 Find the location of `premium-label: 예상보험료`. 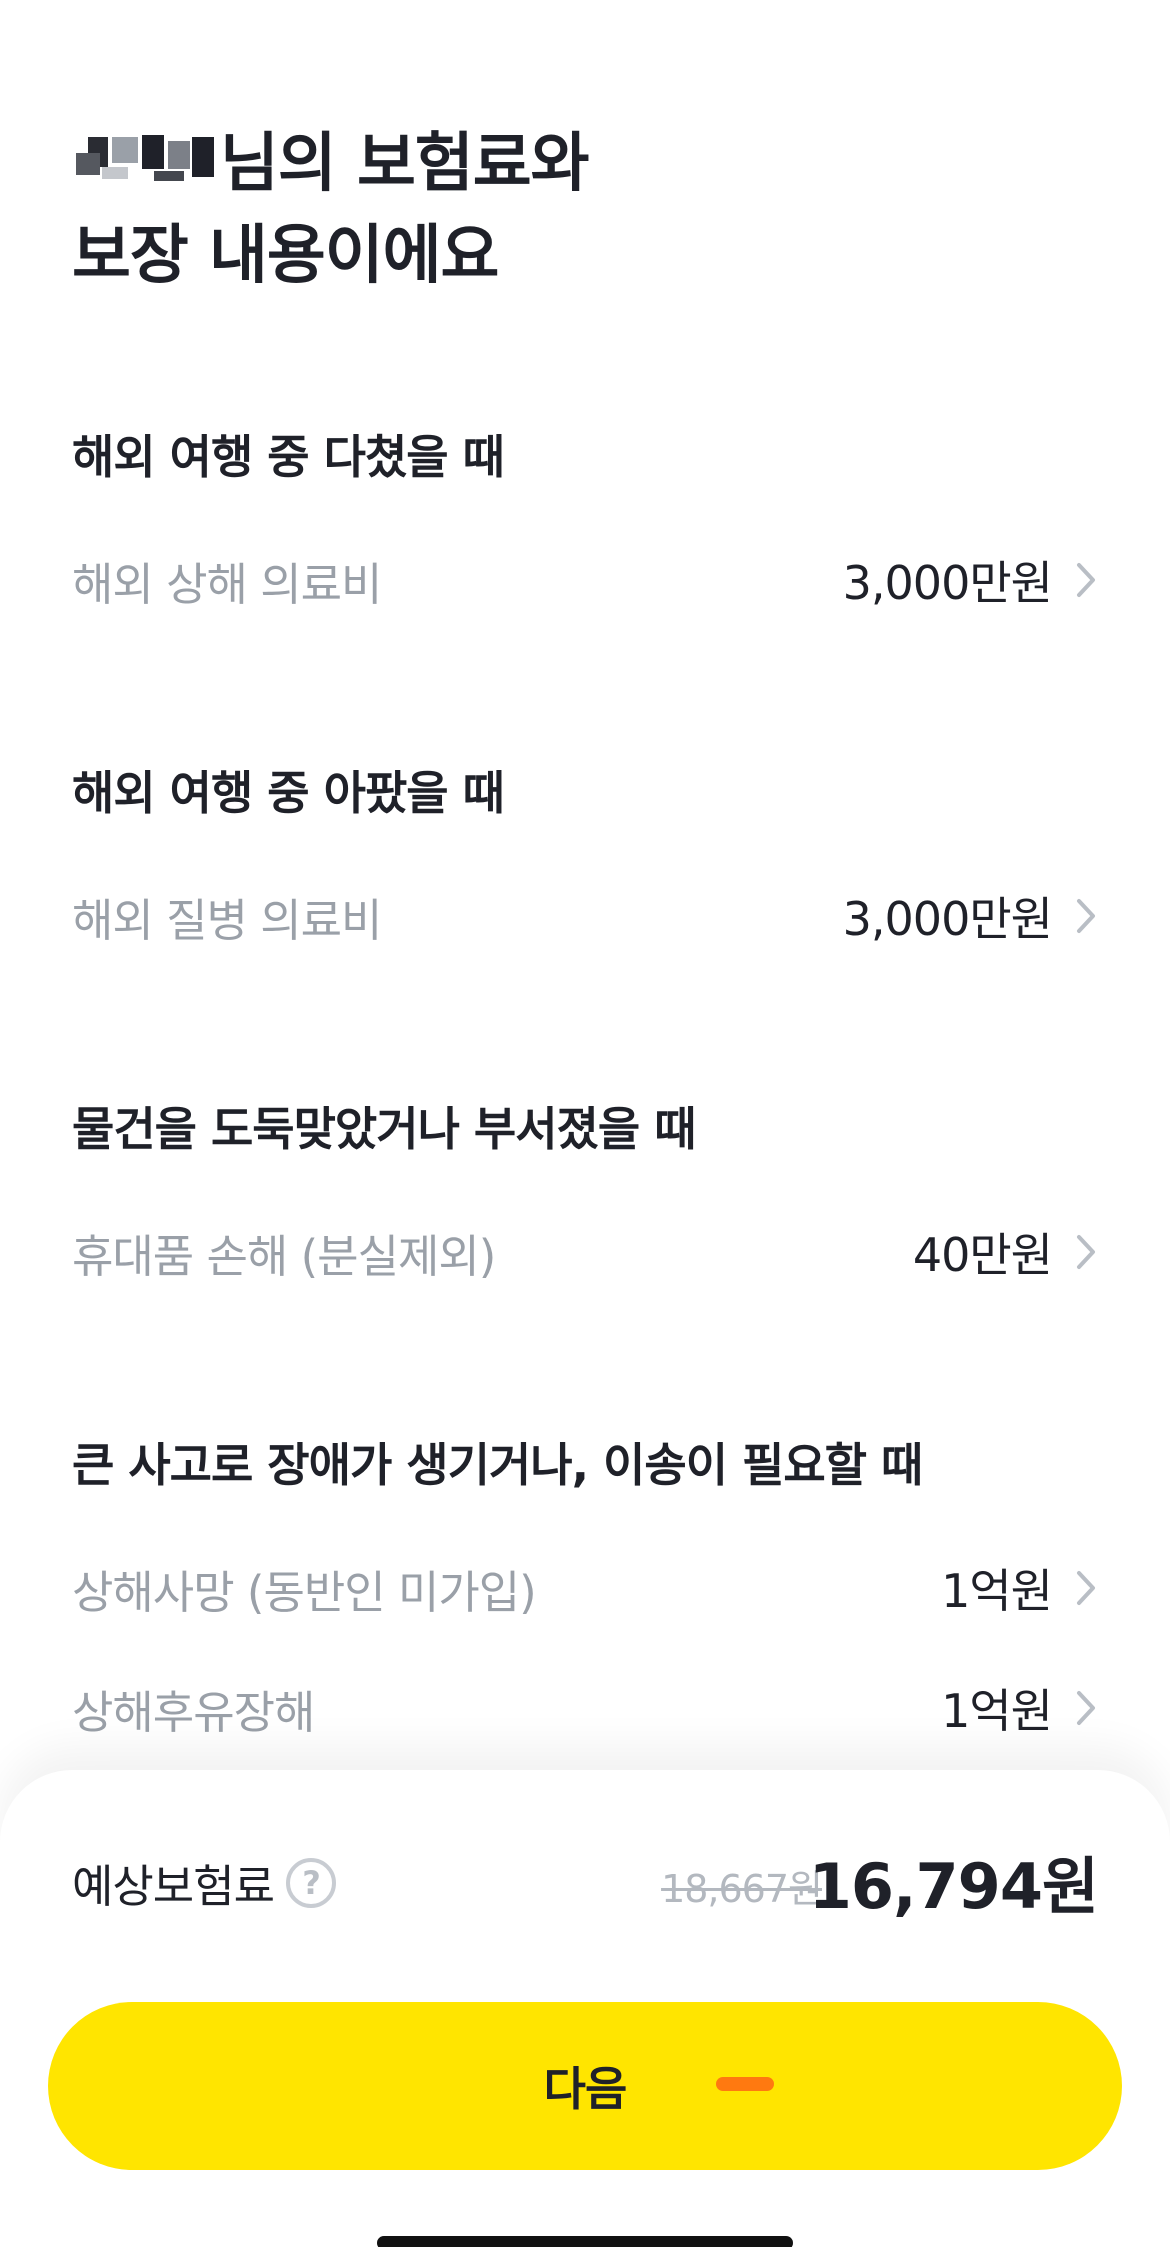

premium-label: 예상보험료 is located at coordinates (173, 1886).